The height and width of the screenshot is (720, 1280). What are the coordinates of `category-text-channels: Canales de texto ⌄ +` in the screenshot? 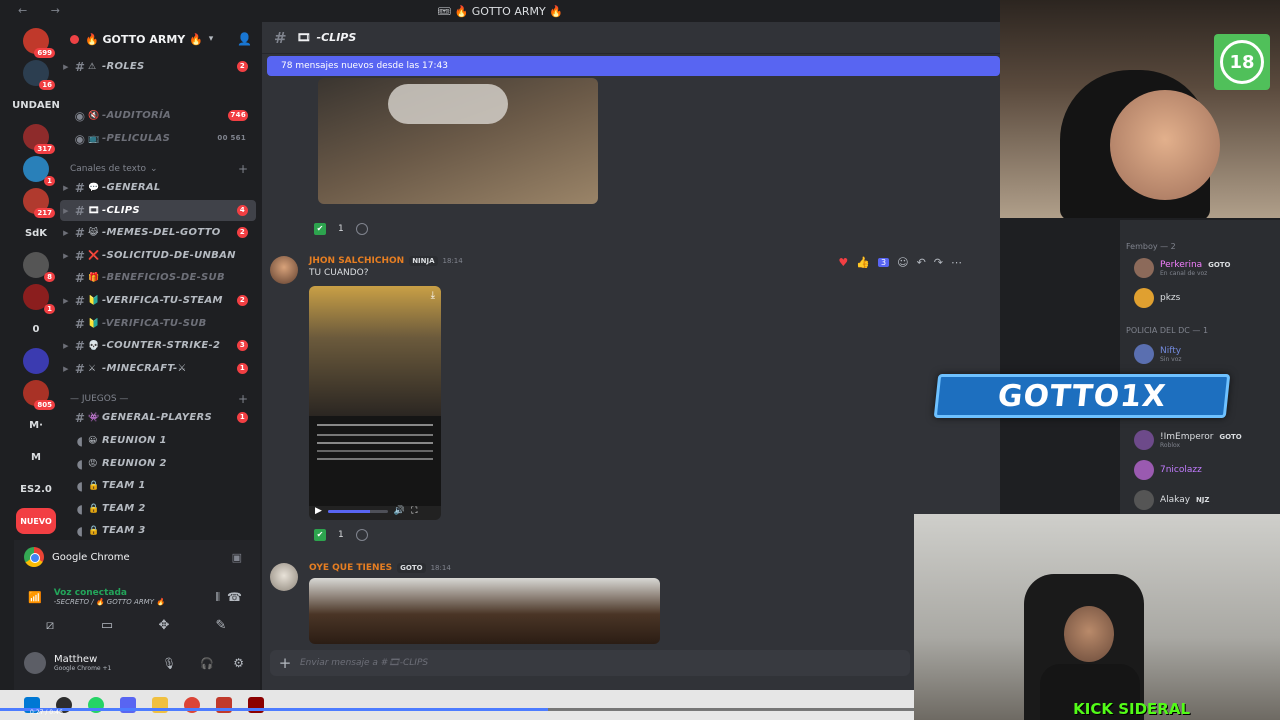 It's located at (163, 169).